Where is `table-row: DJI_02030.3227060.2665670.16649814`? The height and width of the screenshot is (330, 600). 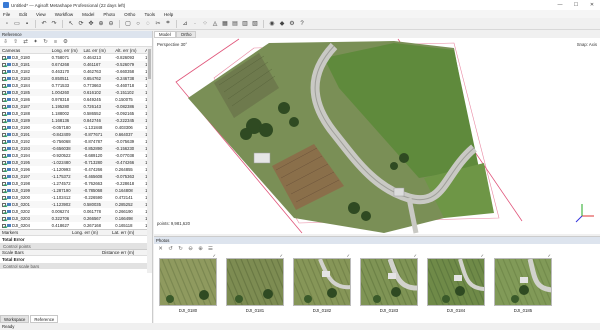 table-row: DJI_02030.3227060.2665670.16649814 is located at coordinates (76, 218).